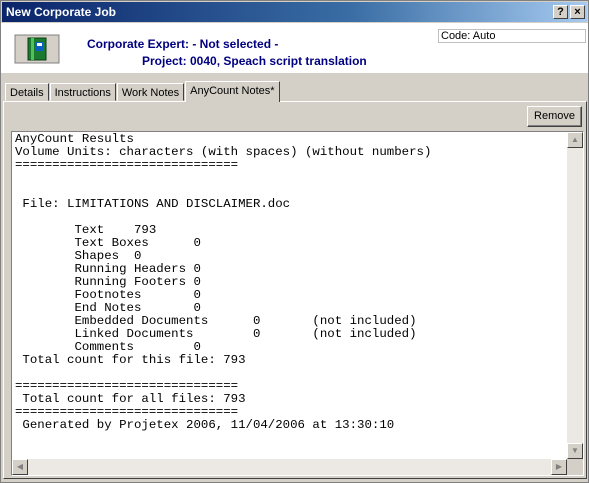 Image resolution: width=589 pixels, height=483 pixels. What do you see at coordinates (150, 92) in the screenshot?
I see `tab-work-notes: Work Notes` at bounding box center [150, 92].